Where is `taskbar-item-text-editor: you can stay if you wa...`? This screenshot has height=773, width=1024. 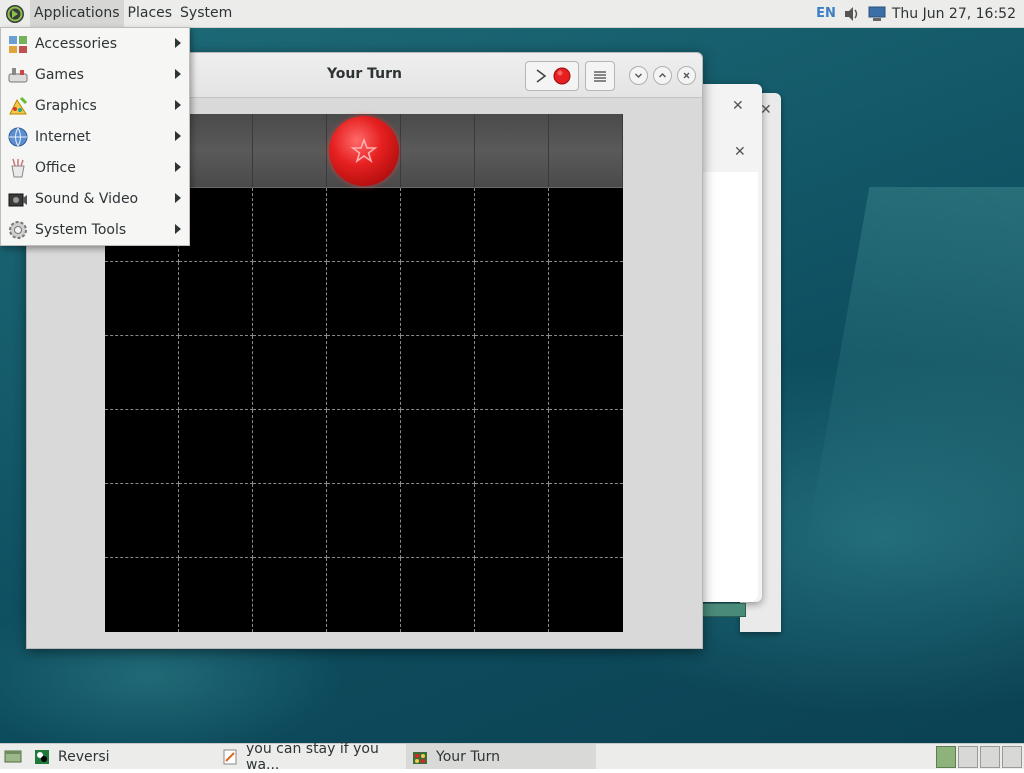
taskbar-item-text-editor: you can stay if you wa... is located at coordinates (311, 757).